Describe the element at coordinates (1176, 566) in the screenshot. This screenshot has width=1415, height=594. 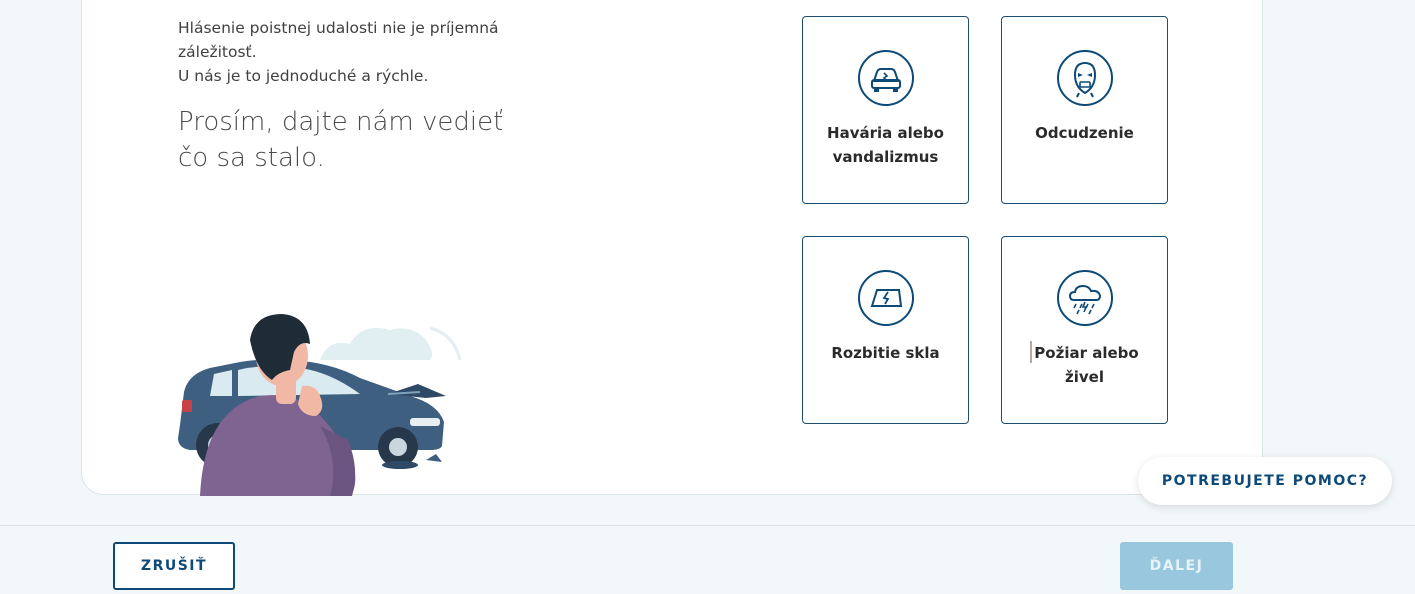
I see `next-button: ĎALEJ` at that location.